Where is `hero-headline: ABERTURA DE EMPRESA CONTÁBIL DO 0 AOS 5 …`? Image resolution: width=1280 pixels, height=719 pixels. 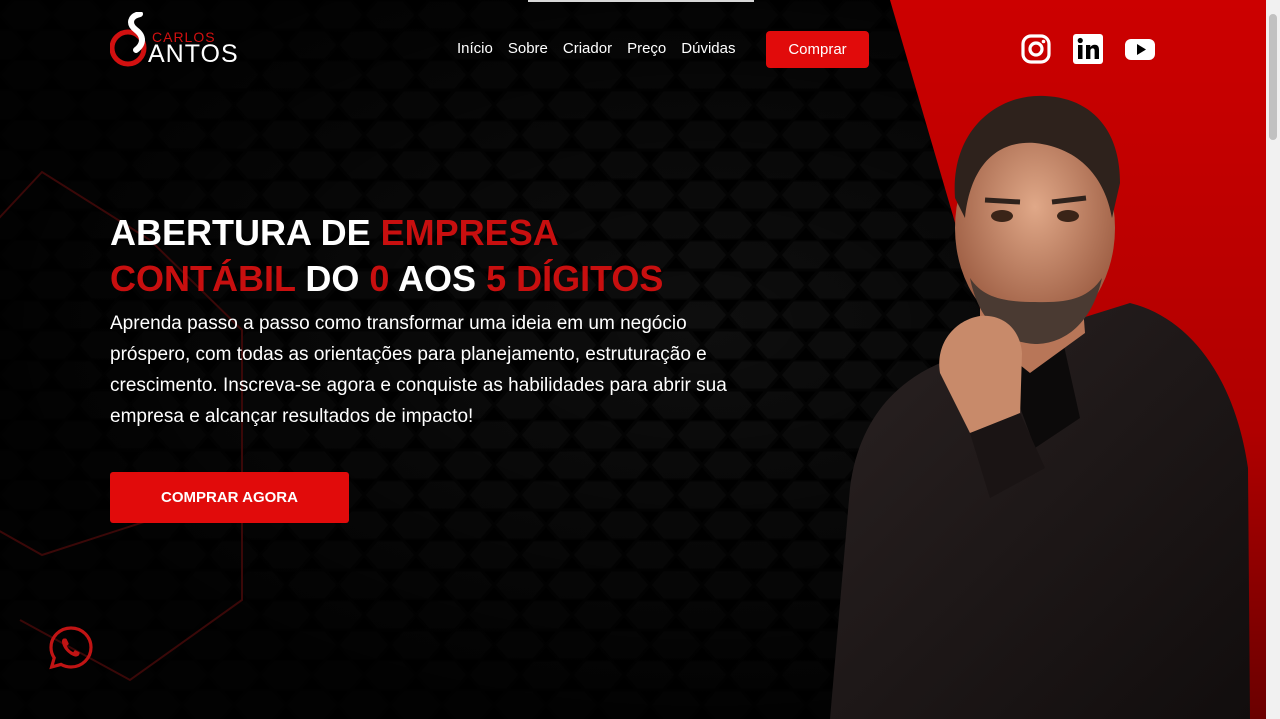 hero-headline: ABERTURA DE EMPRESA CONTÁBIL DO 0 AOS 5 … is located at coordinates (460, 256).